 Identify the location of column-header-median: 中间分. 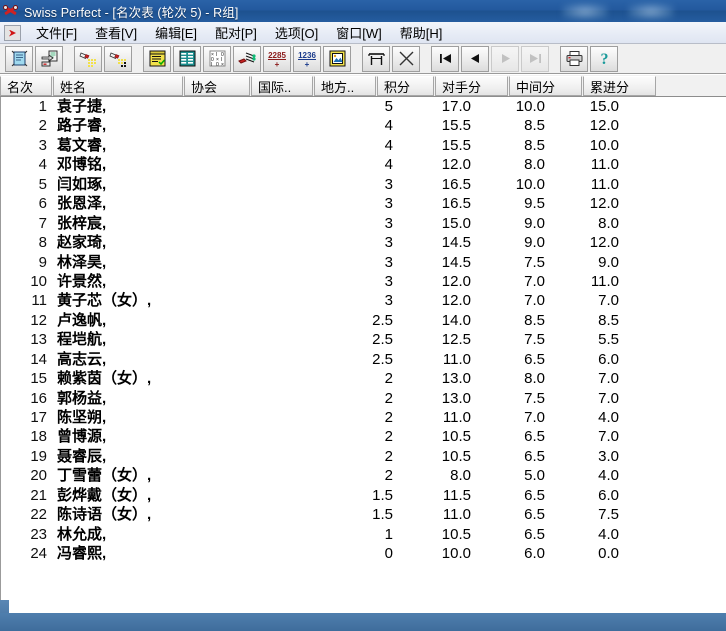
(545, 86).